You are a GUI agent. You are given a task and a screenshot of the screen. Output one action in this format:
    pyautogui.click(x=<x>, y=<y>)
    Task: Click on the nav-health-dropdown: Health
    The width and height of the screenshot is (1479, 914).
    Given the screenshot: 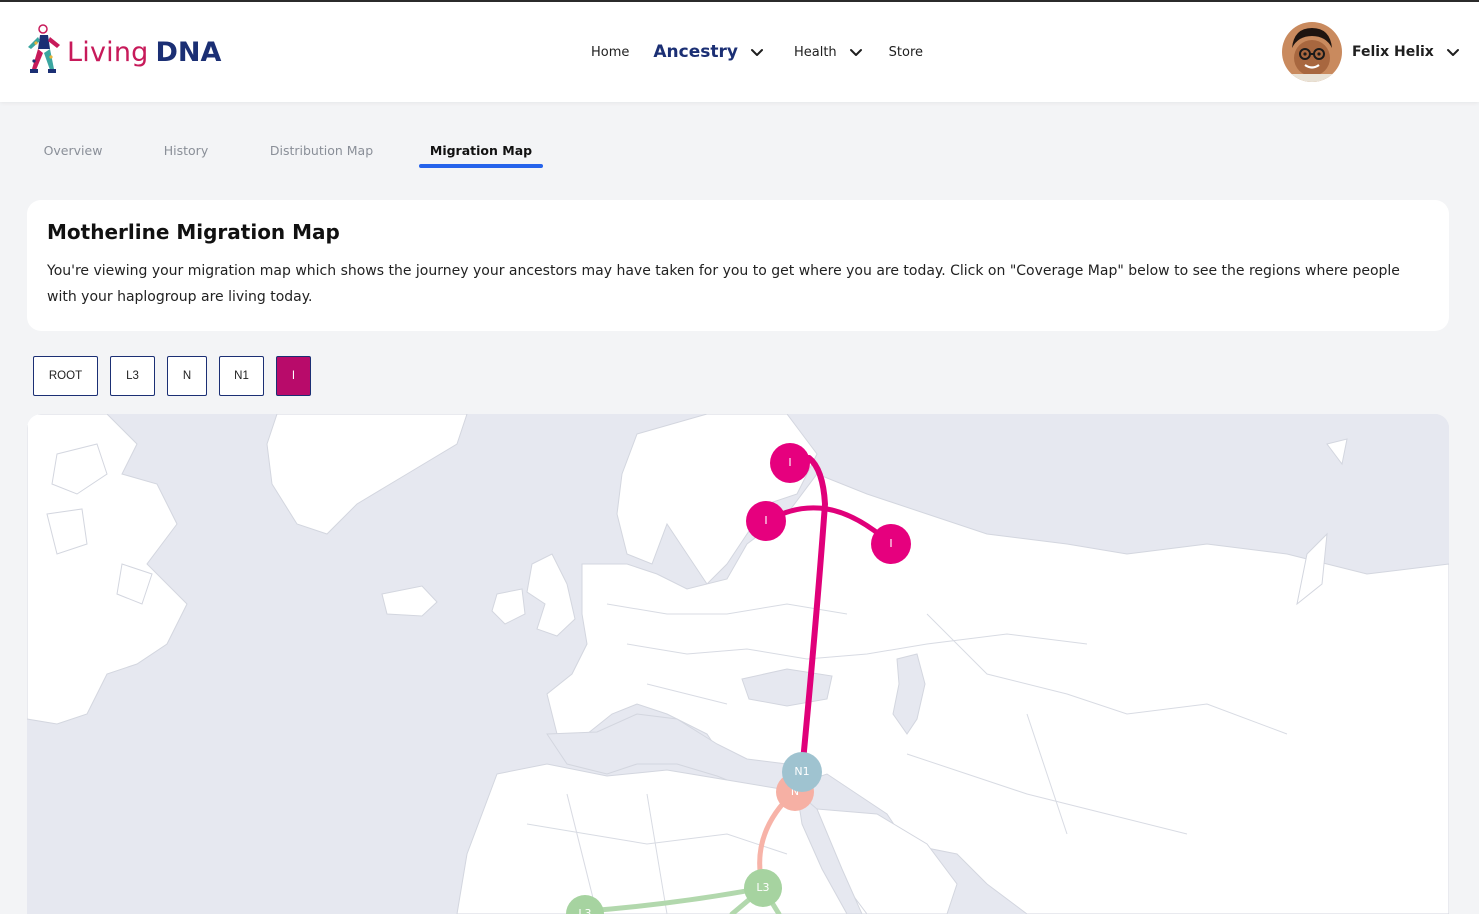 What is the action you would take?
    pyautogui.click(x=829, y=52)
    